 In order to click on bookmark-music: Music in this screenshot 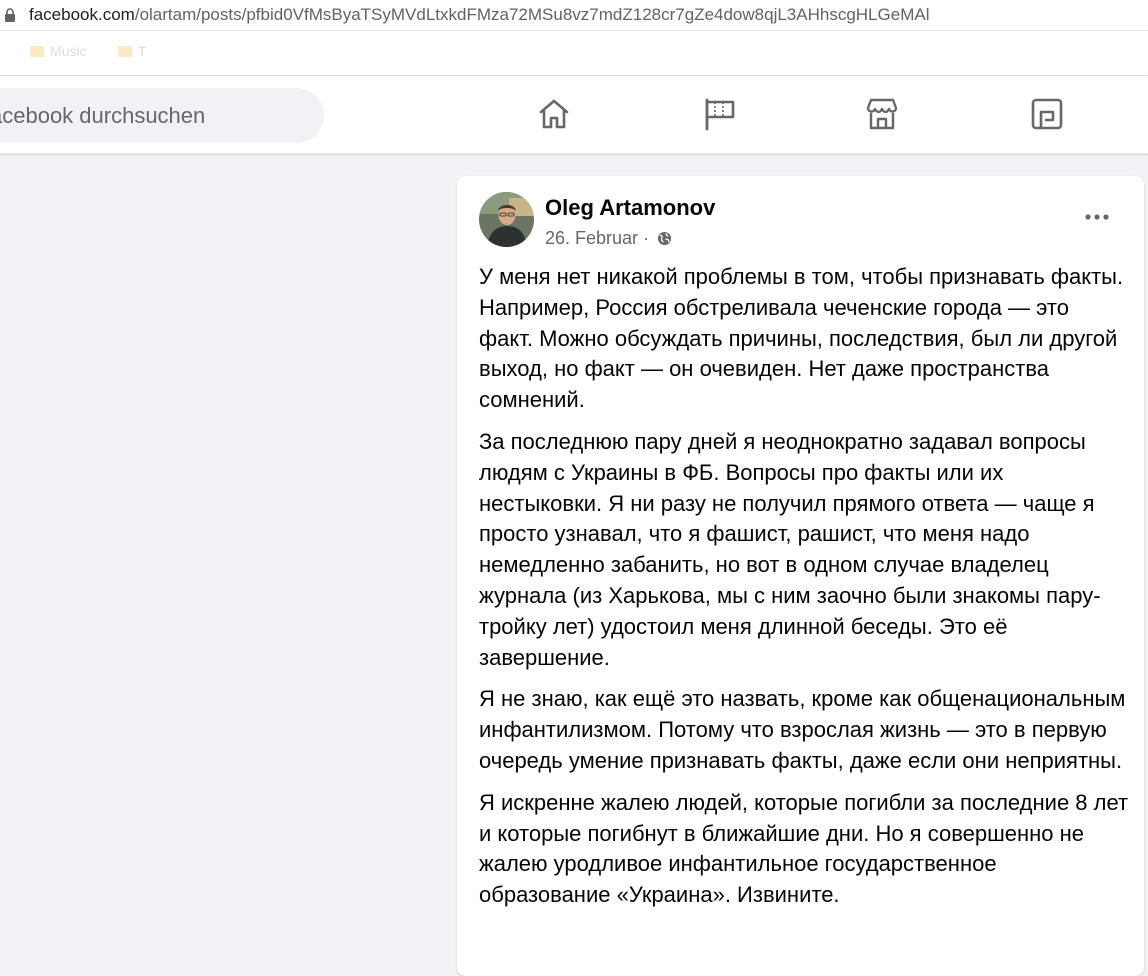, I will do `click(58, 51)`.